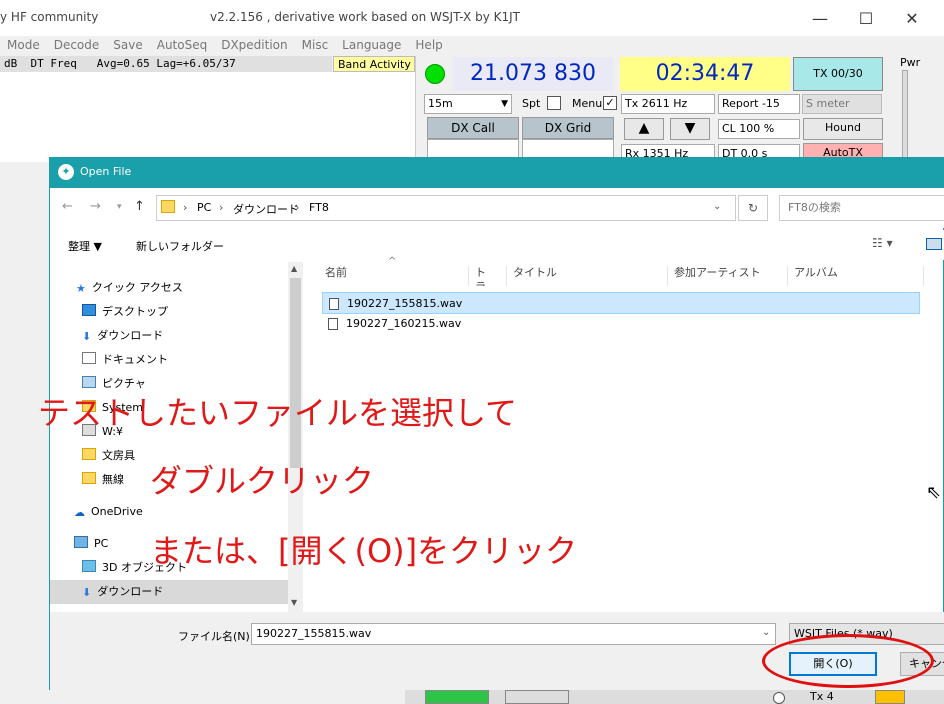  I want to click on nav-pc-downloads: ⬇ ダウンロード, so click(122, 592).